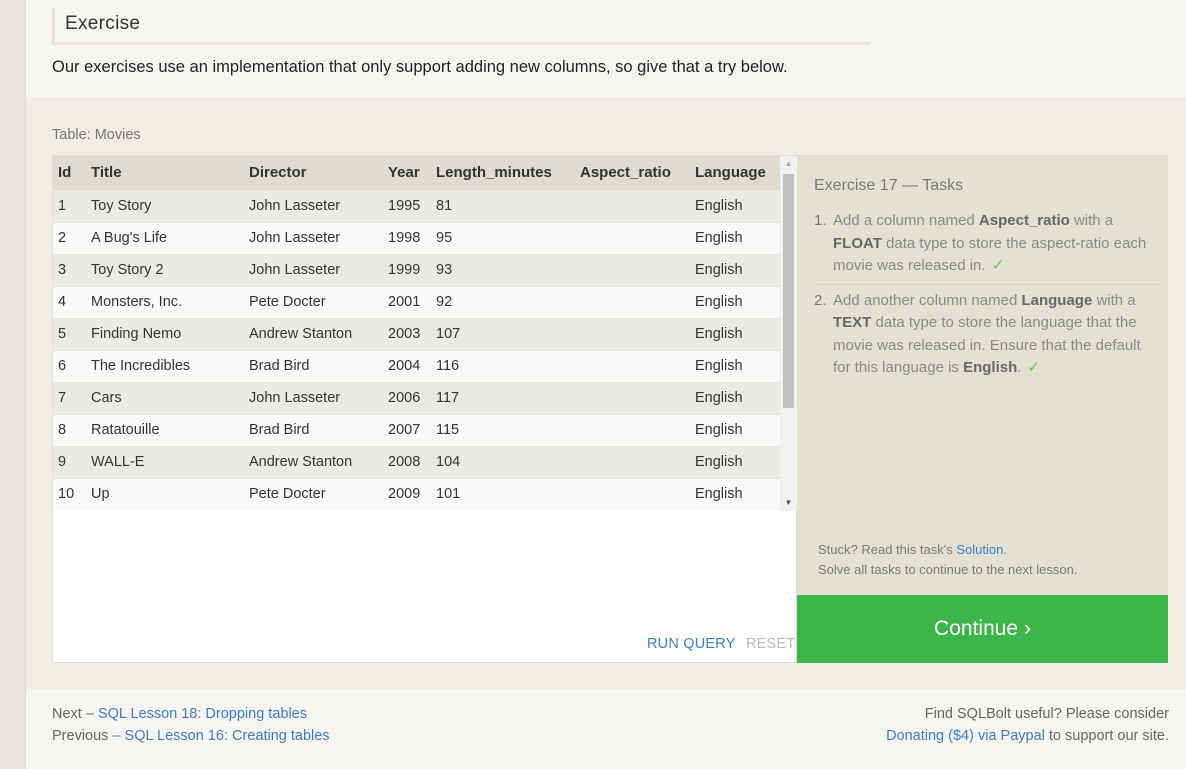 This screenshot has height=769, width=1186. I want to click on cell-year: 2007, so click(407, 429).